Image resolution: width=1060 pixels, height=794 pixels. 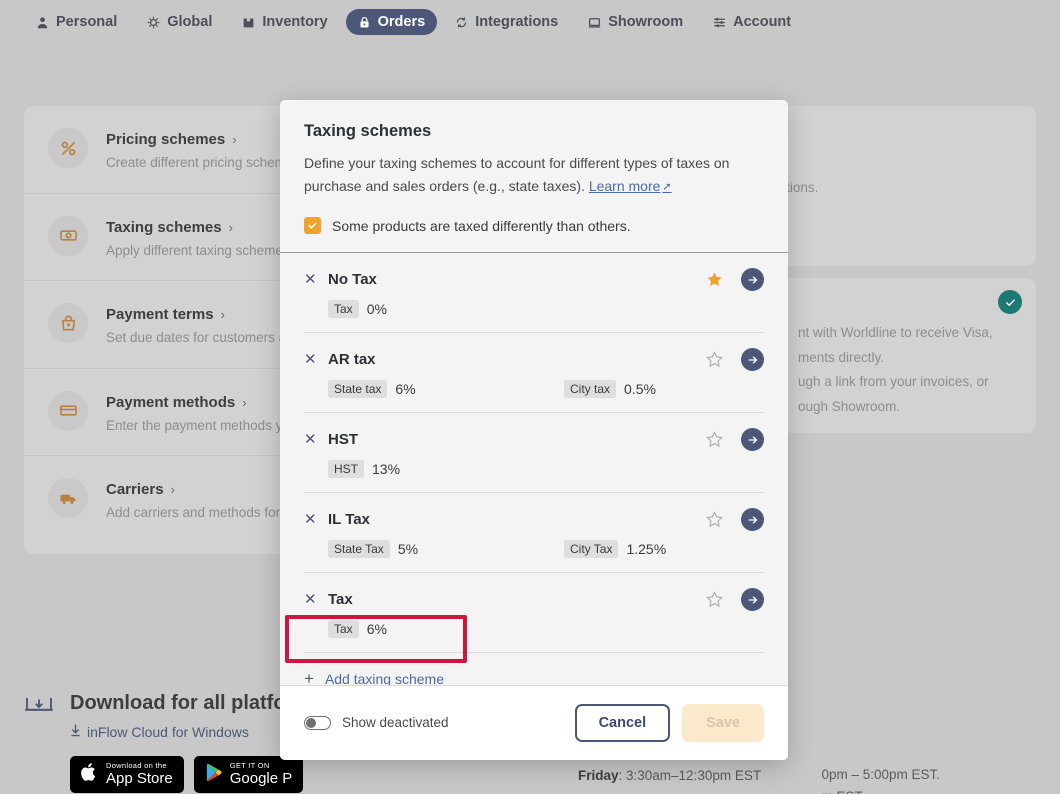 What do you see at coordinates (309, 677) in the screenshot?
I see `plus-icon: +` at bounding box center [309, 677].